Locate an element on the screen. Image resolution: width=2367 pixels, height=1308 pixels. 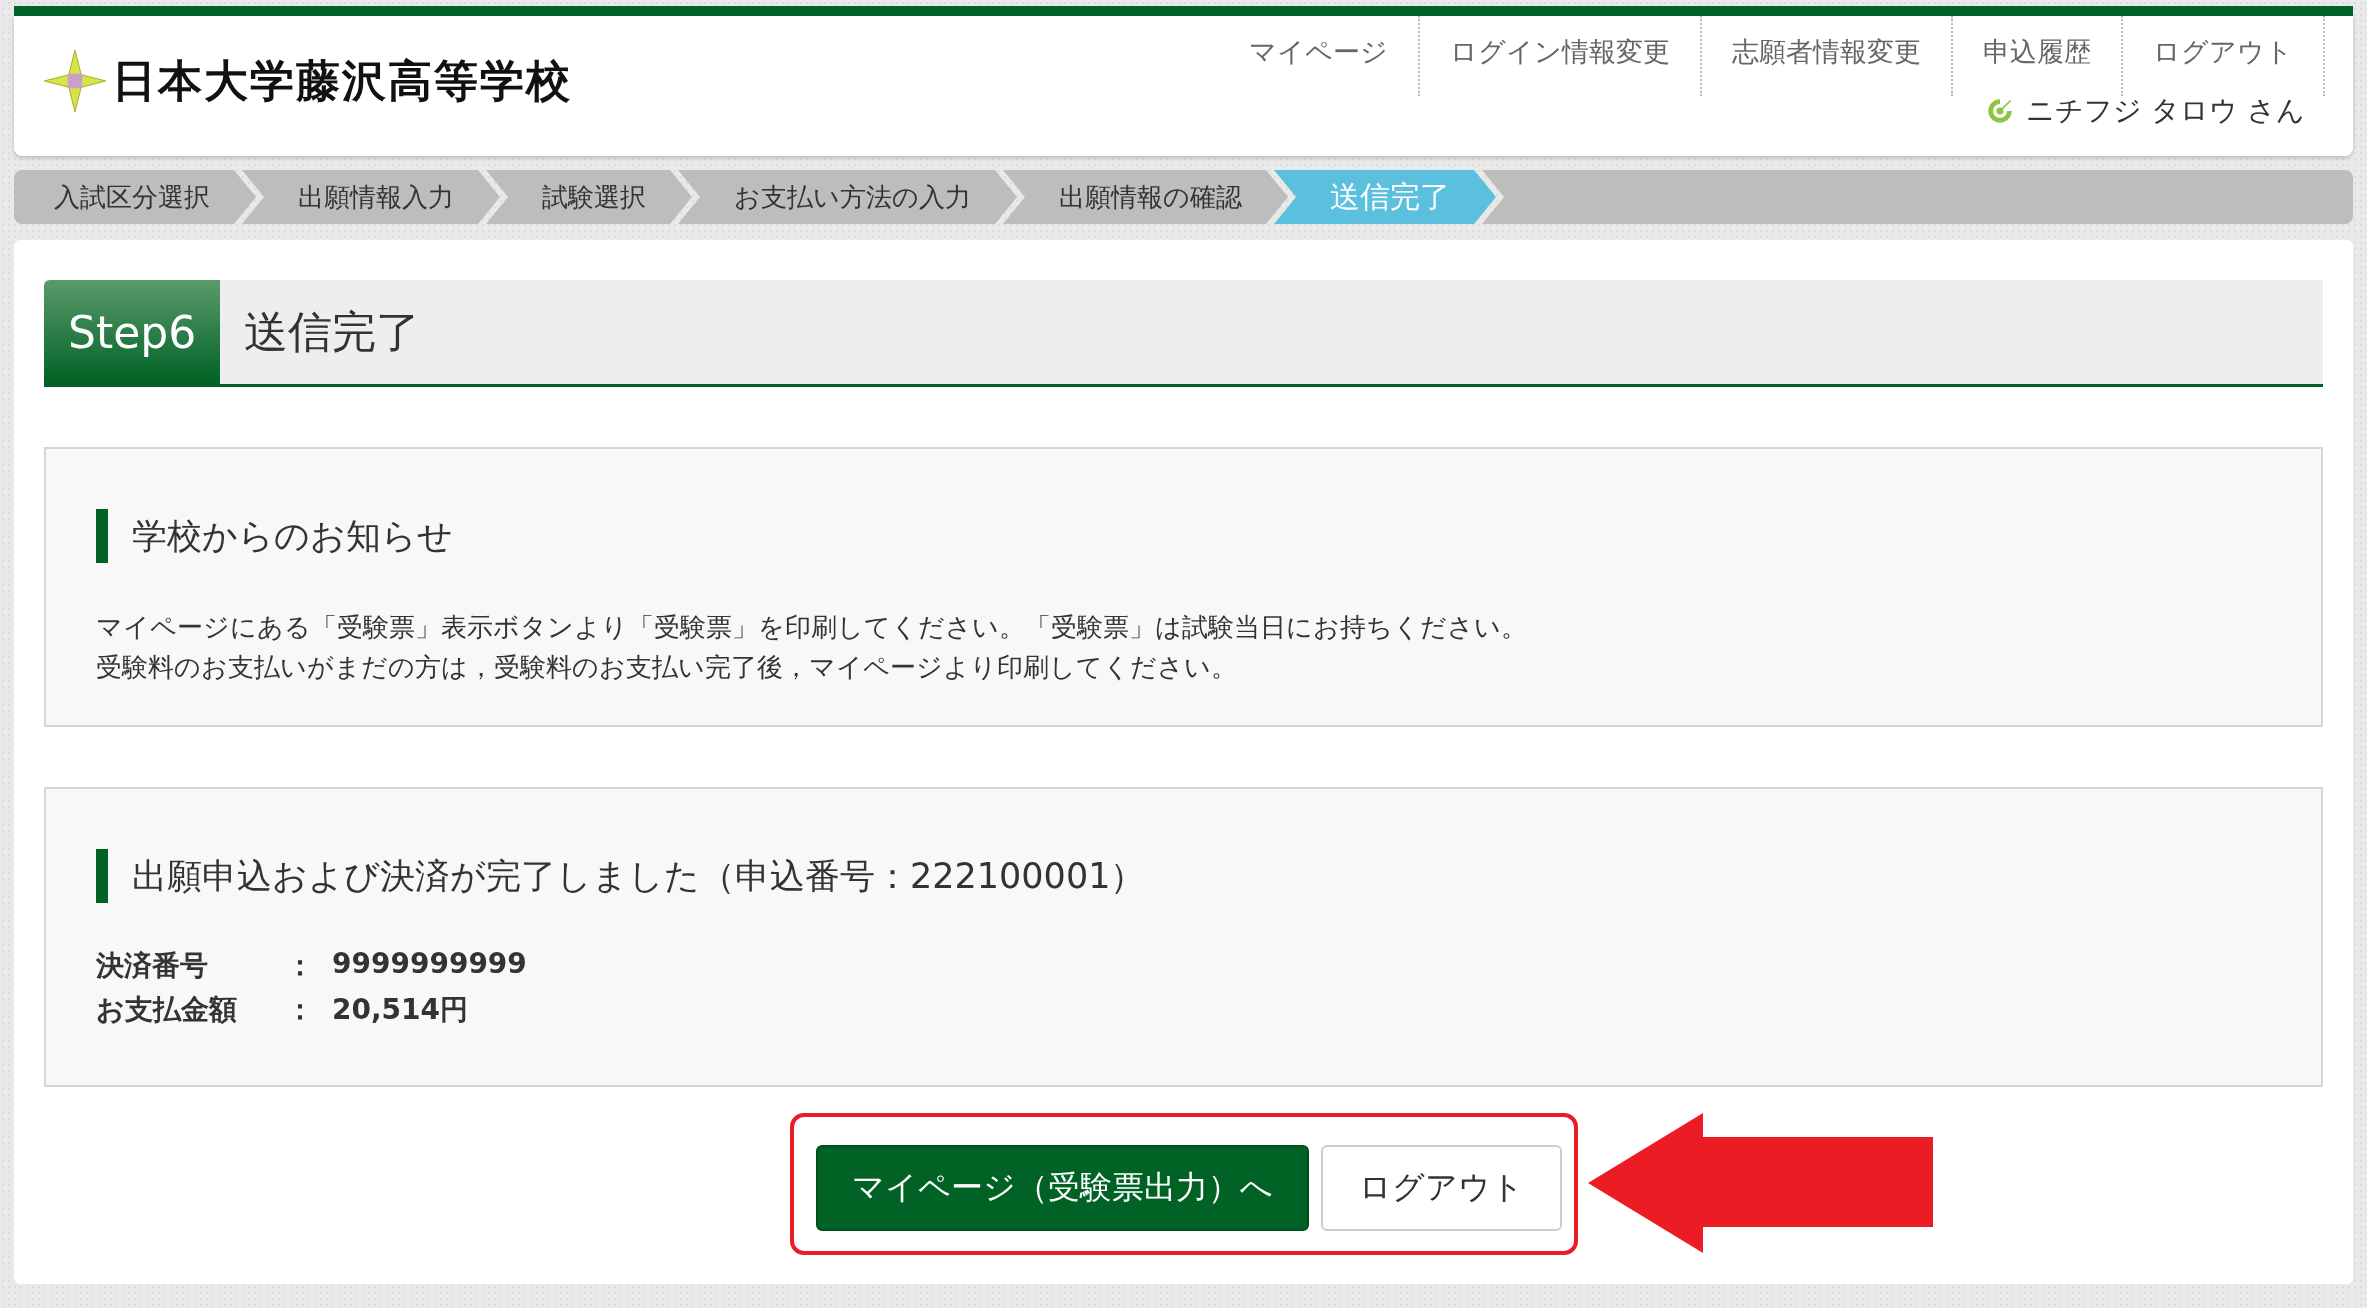
nav-link: マイページ is located at coordinates (1319, 56).